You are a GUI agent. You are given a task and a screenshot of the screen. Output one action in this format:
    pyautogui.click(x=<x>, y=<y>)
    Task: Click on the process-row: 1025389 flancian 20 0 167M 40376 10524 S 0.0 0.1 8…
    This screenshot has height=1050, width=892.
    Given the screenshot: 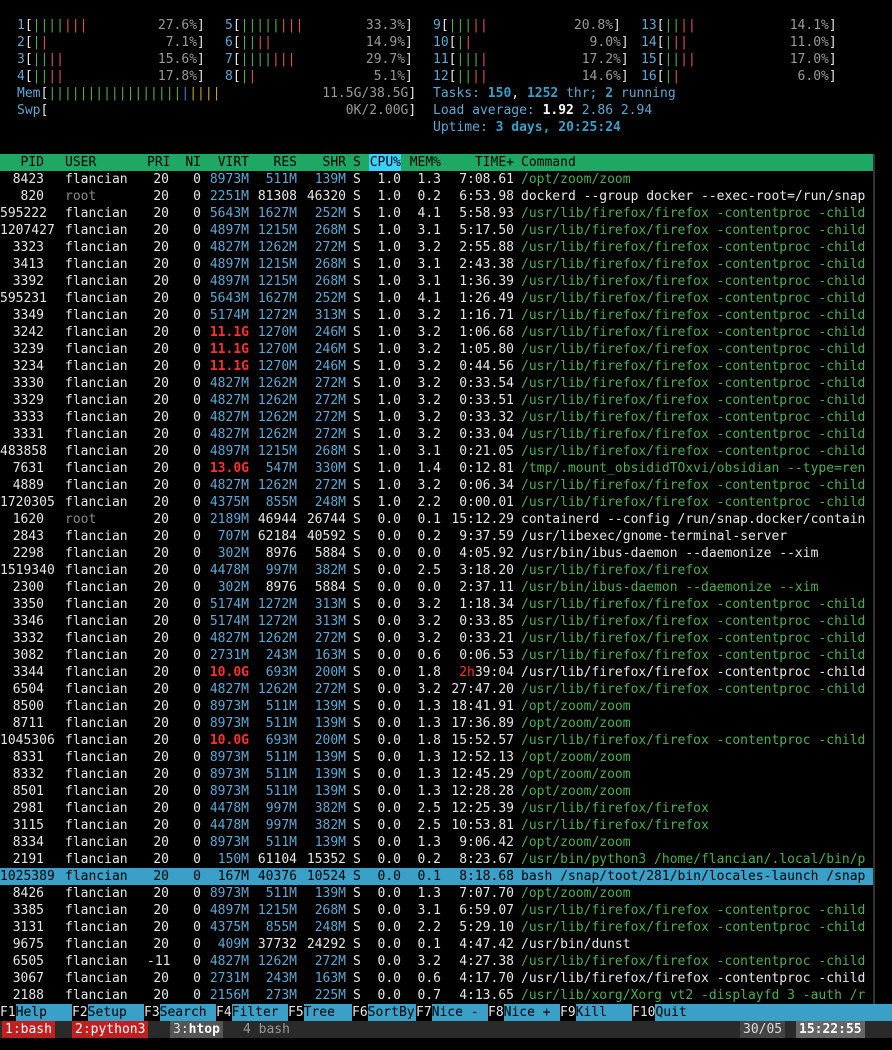 What is the action you would take?
    pyautogui.click(x=436, y=876)
    